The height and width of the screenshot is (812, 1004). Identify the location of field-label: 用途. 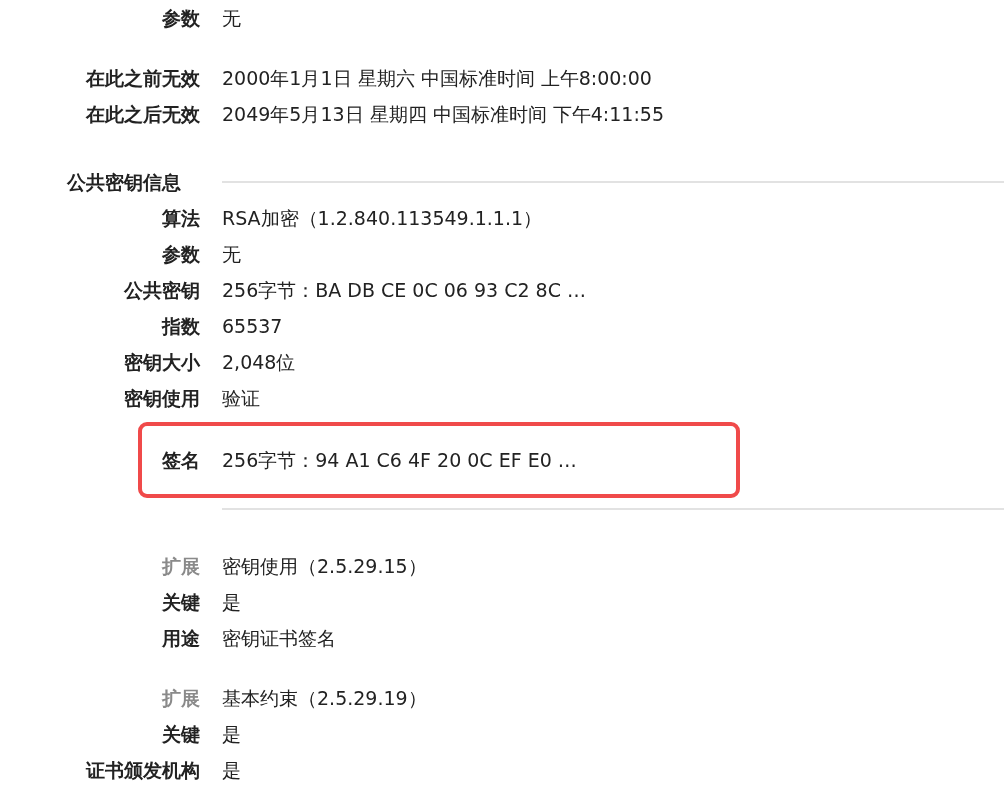
(180, 638).